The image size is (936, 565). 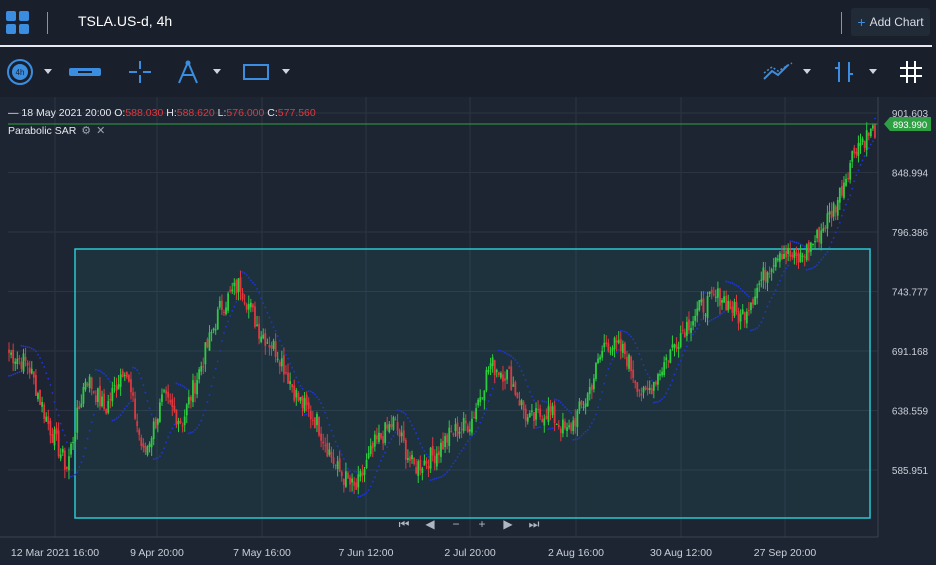 I want to click on line-tool-button, so click(x=85, y=72).